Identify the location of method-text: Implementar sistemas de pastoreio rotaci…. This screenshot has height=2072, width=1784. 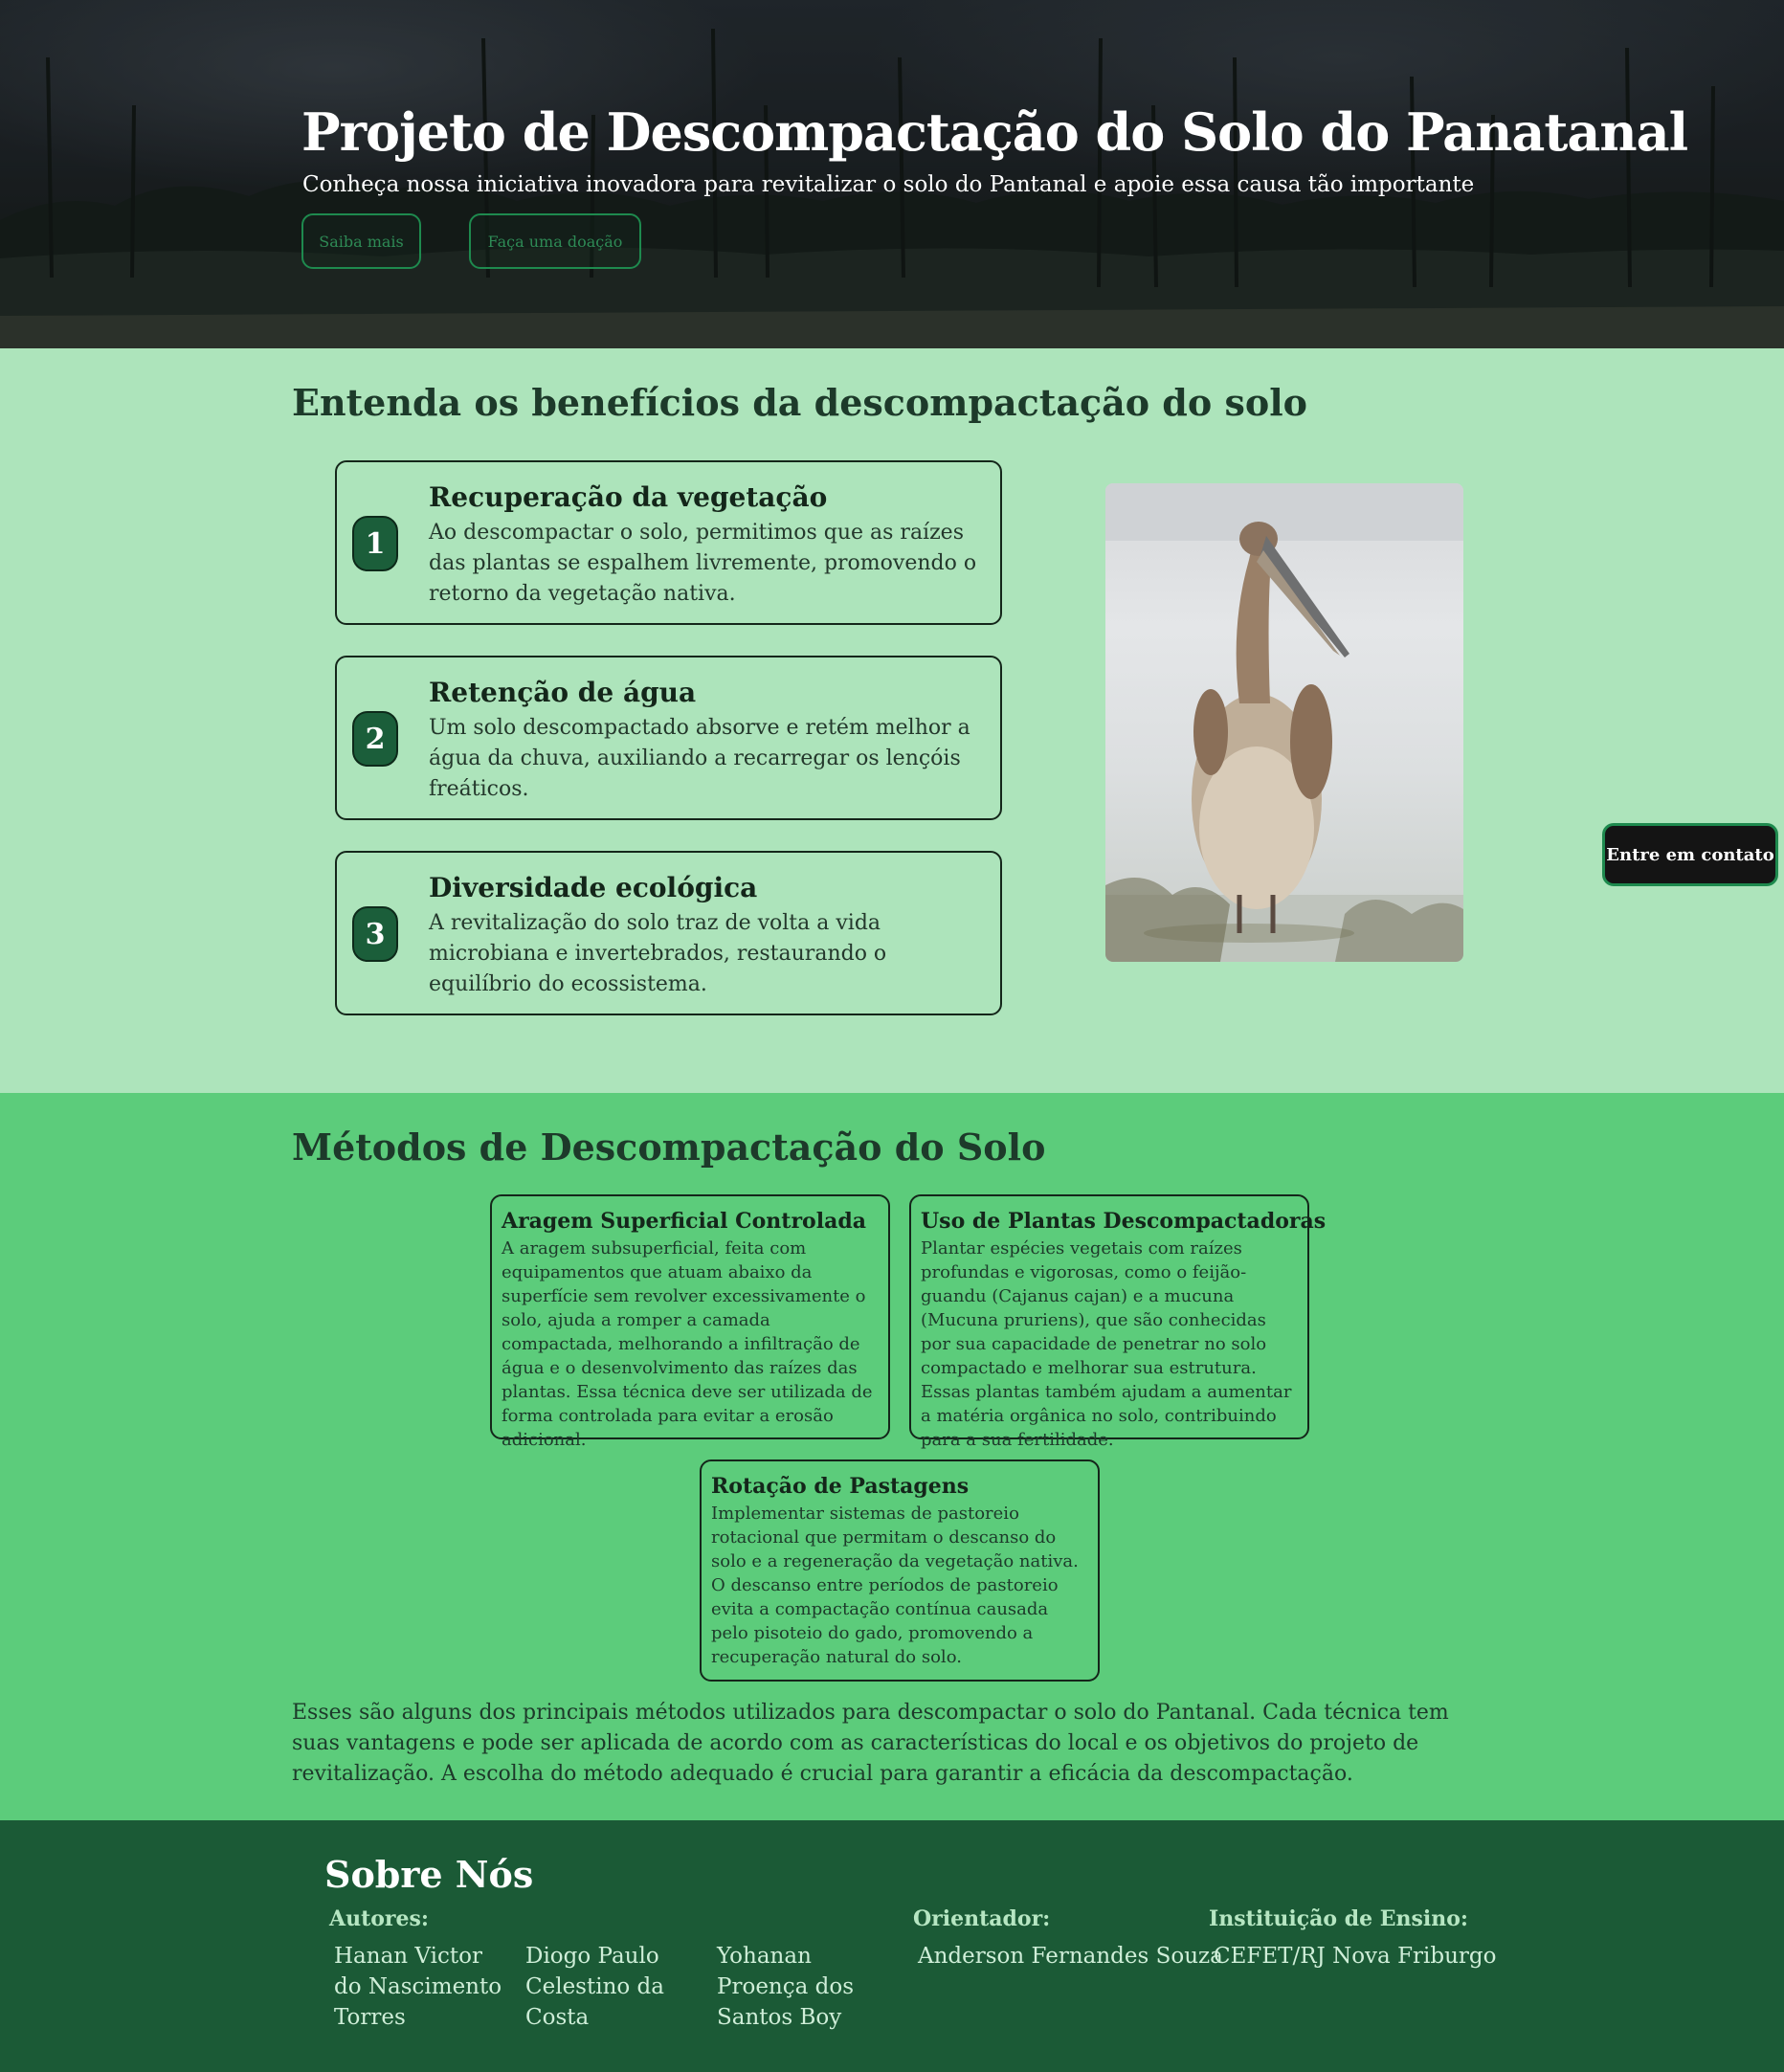
(895, 1586).